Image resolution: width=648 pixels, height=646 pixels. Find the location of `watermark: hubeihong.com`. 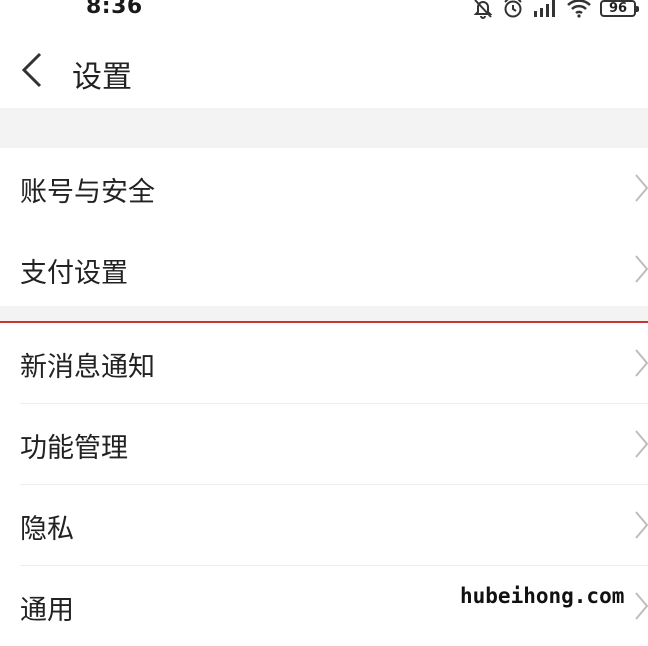

watermark: hubeihong.com is located at coordinates (542, 596).